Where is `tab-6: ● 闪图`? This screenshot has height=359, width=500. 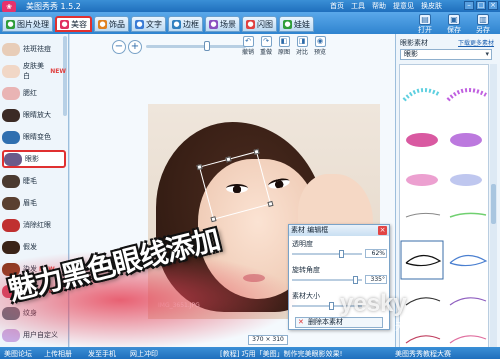
tab-6: ● 闪图 is located at coordinates (259, 24).